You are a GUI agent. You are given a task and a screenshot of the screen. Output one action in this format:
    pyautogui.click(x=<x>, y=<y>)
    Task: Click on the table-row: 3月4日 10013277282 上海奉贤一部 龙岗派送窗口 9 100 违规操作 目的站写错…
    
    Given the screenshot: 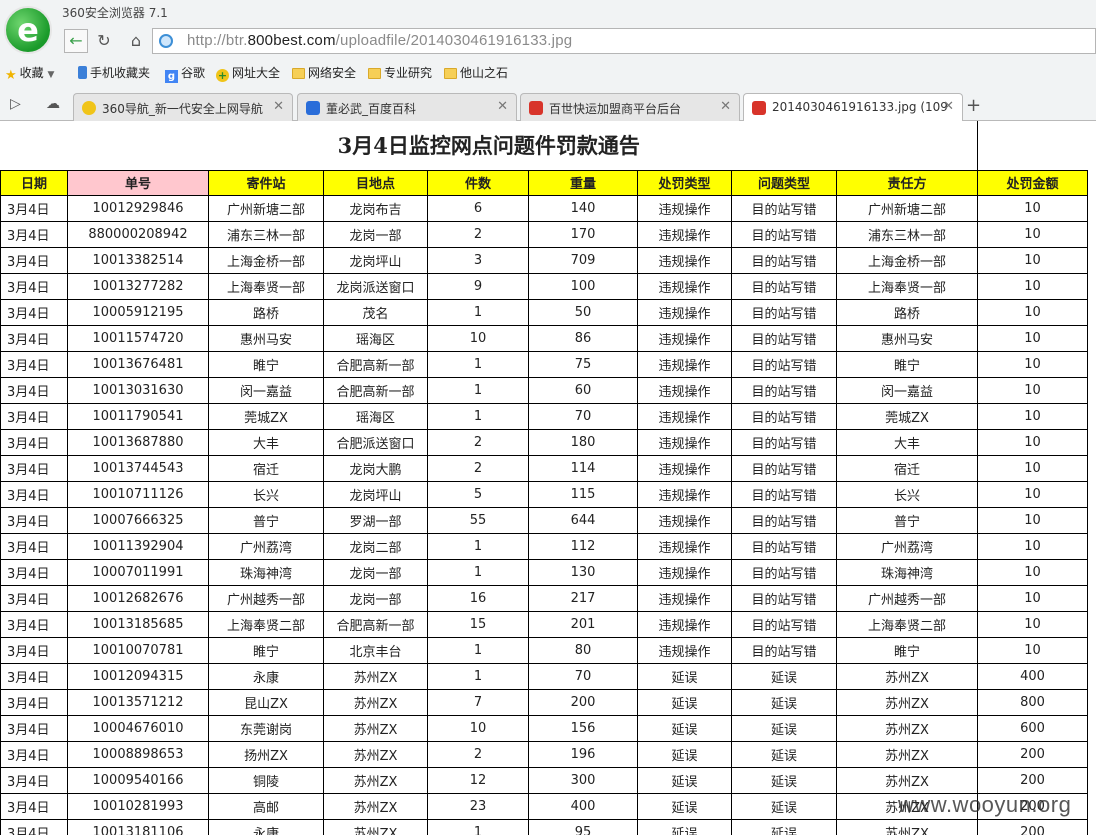 What is the action you would take?
    pyautogui.click(x=544, y=286)
    